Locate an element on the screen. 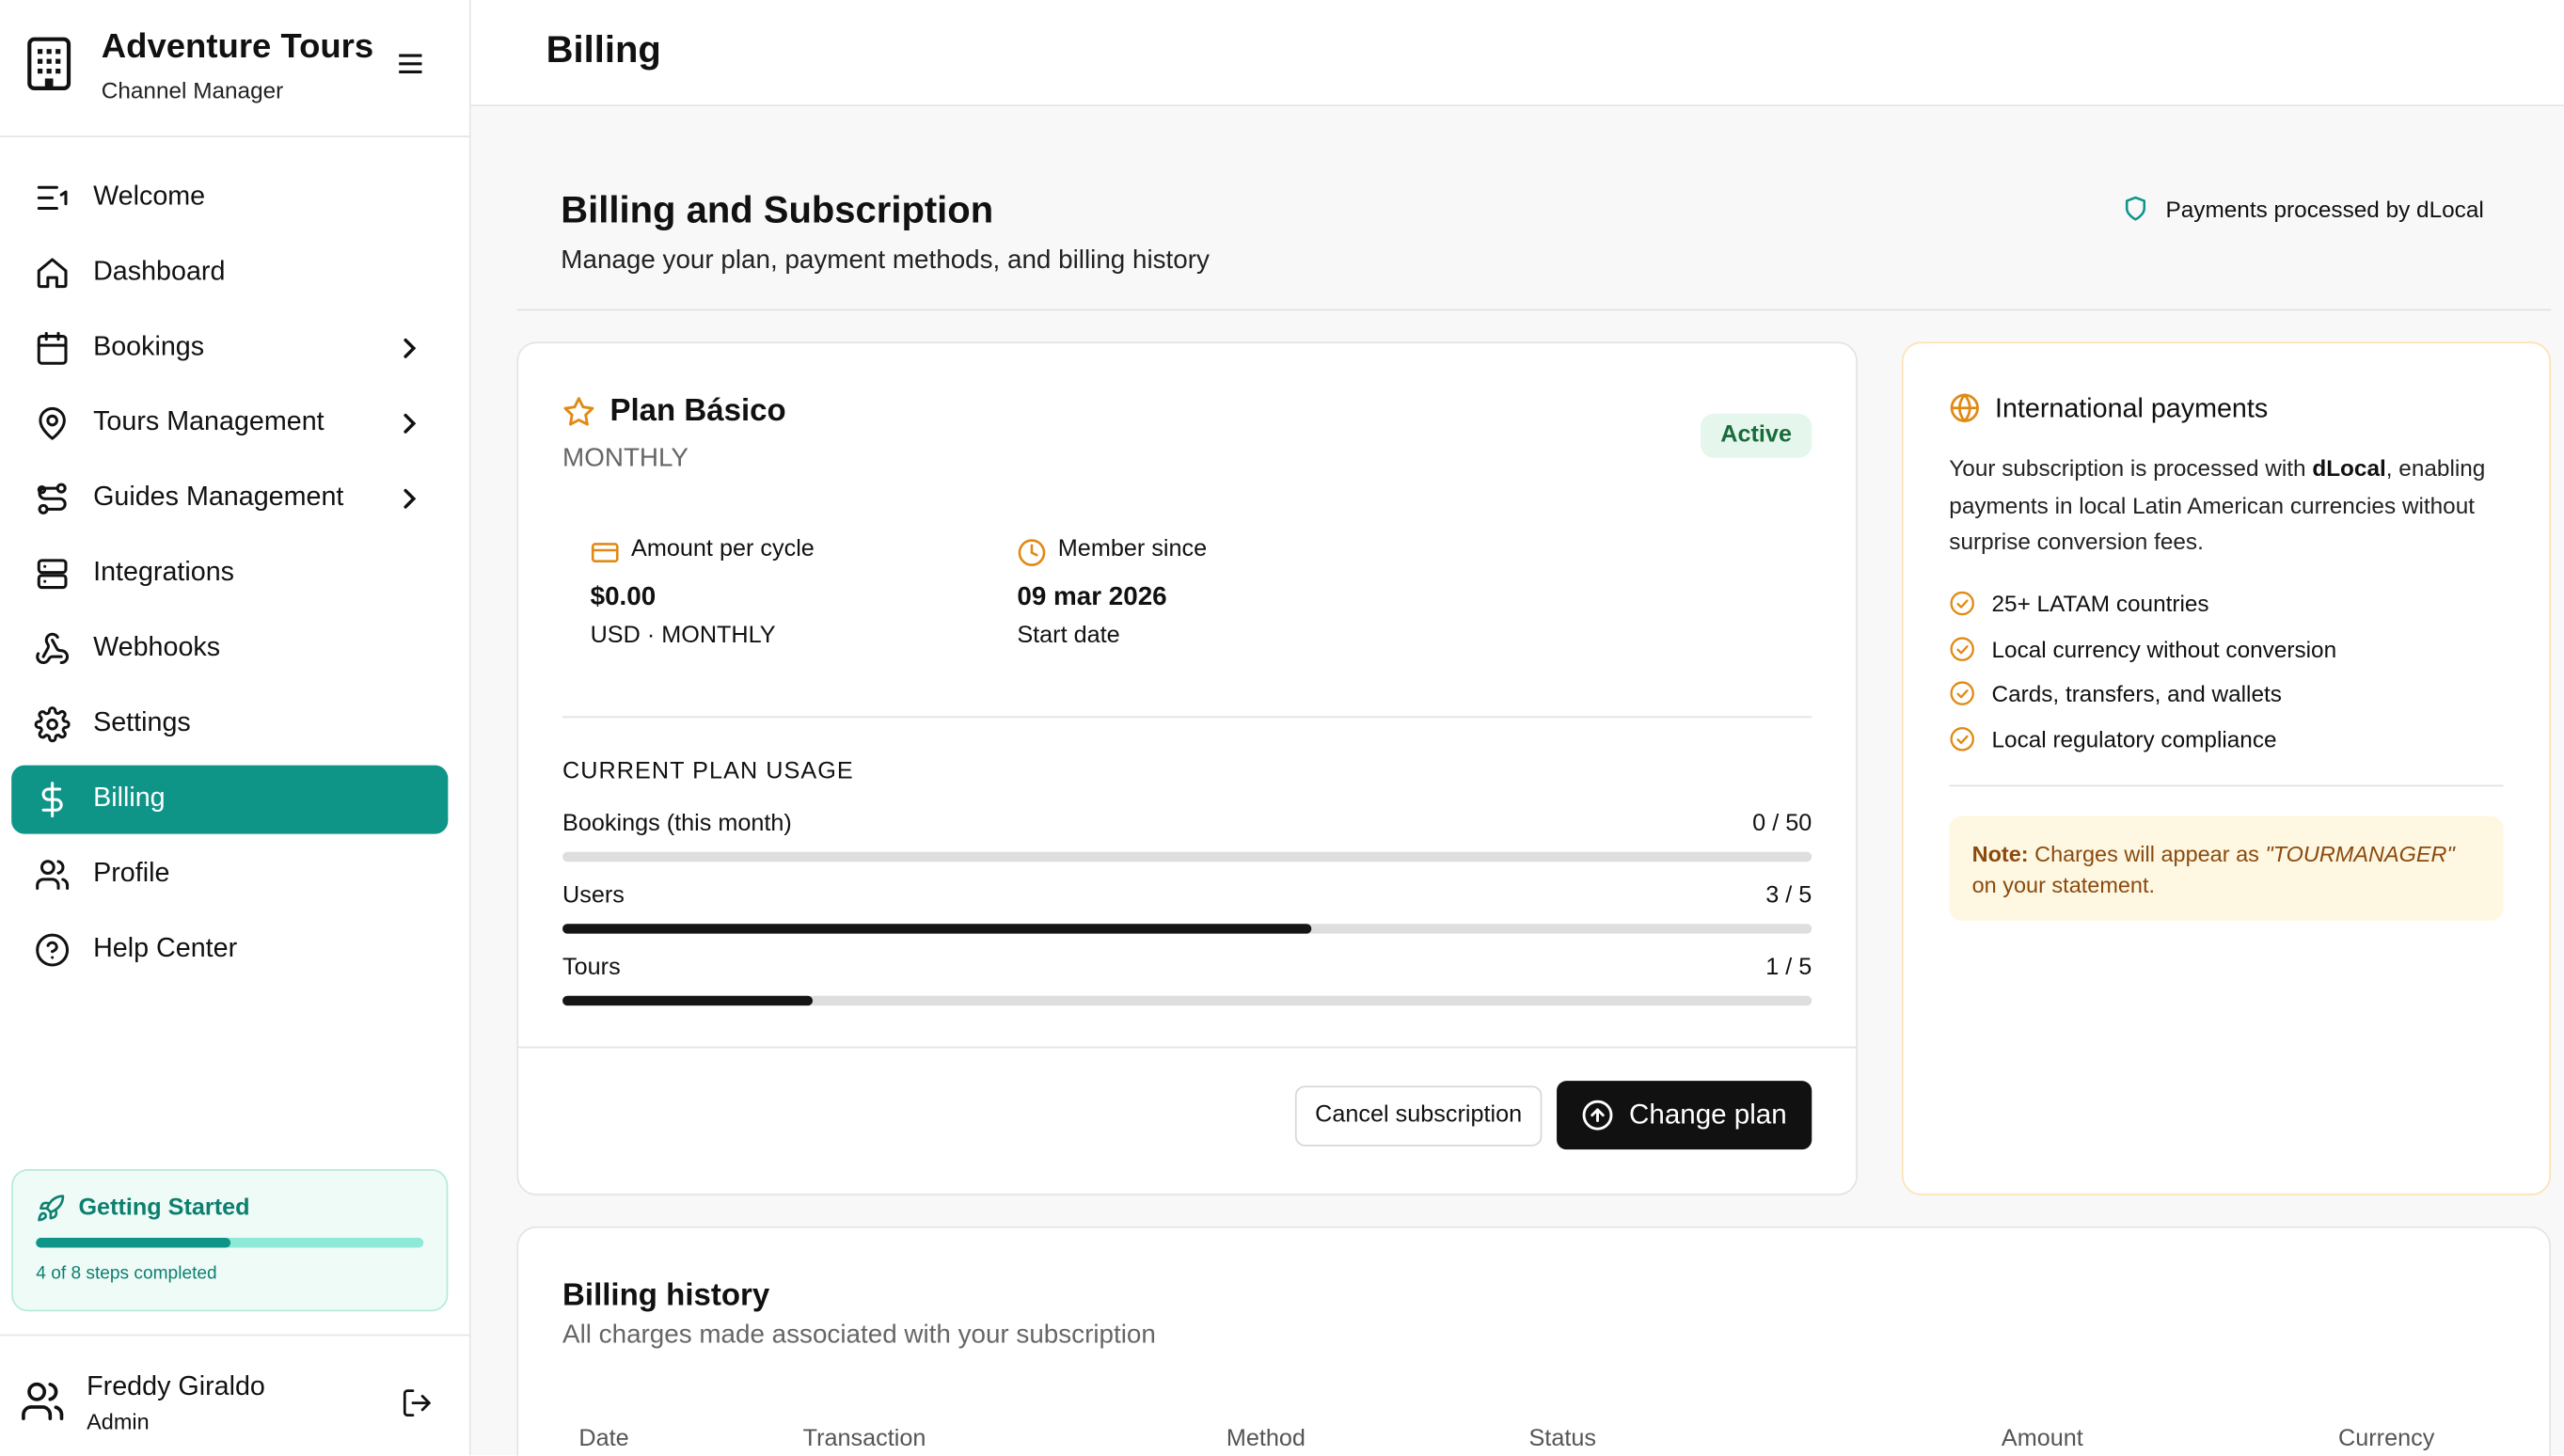  column-header-status: Status is located at coordinates (1561, 1439).